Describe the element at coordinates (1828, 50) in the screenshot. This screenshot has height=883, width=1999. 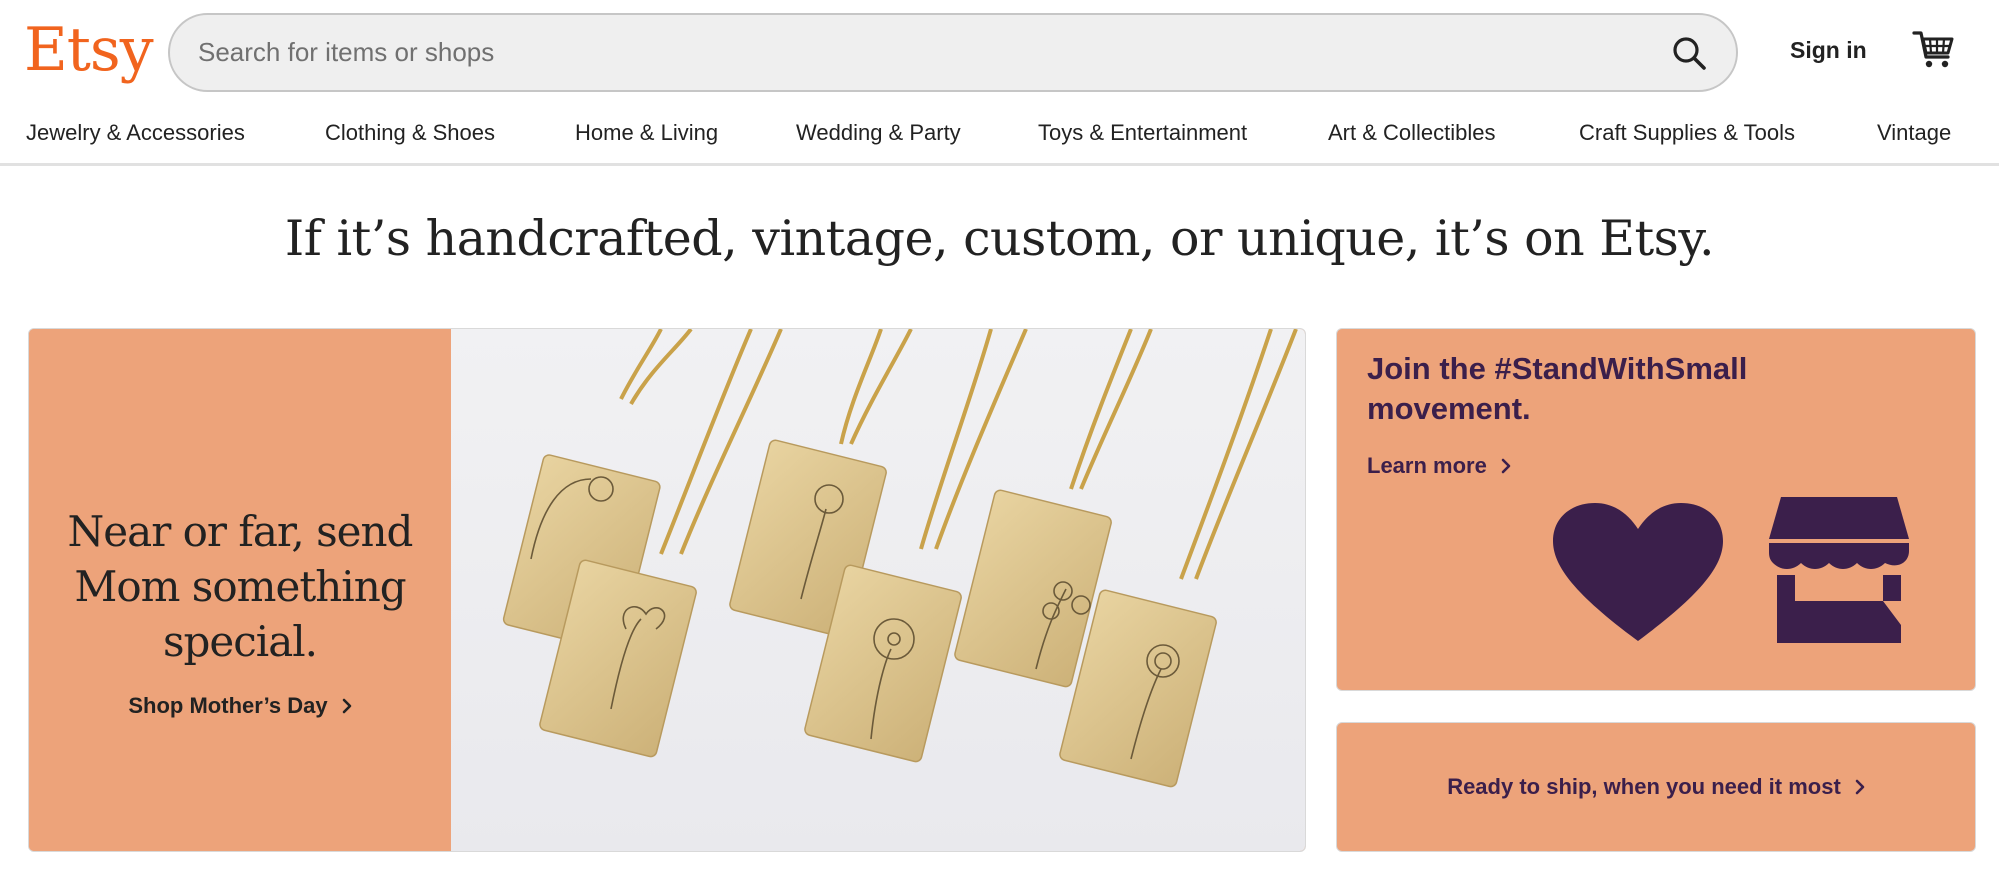
I see `sign-in-link: Sign in` at that location.